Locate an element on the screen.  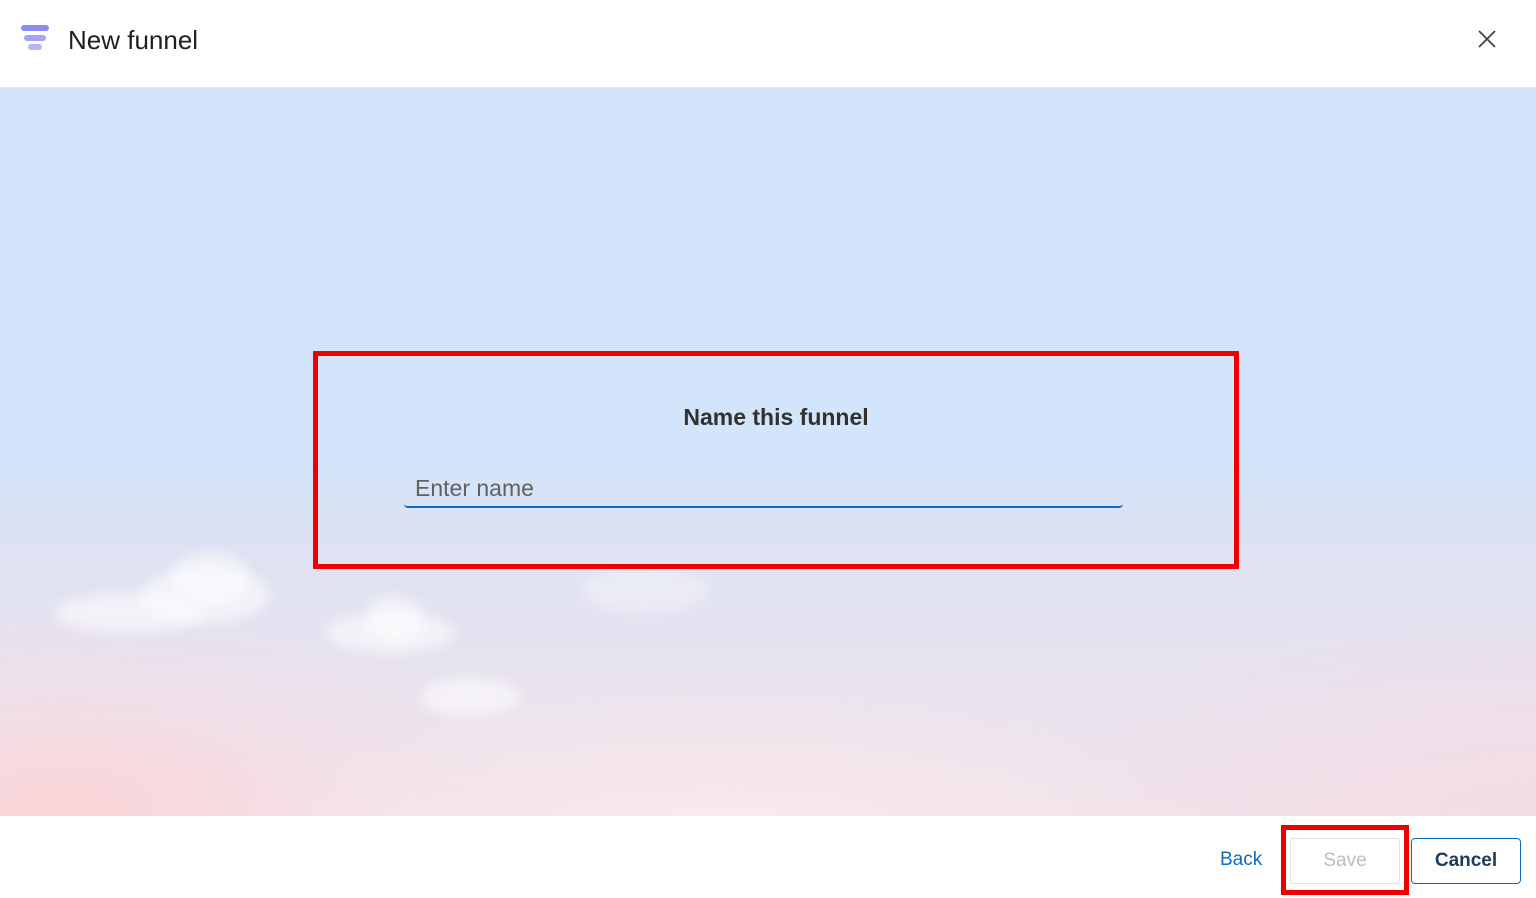
close-icon is located at coordinates (1487, 39).